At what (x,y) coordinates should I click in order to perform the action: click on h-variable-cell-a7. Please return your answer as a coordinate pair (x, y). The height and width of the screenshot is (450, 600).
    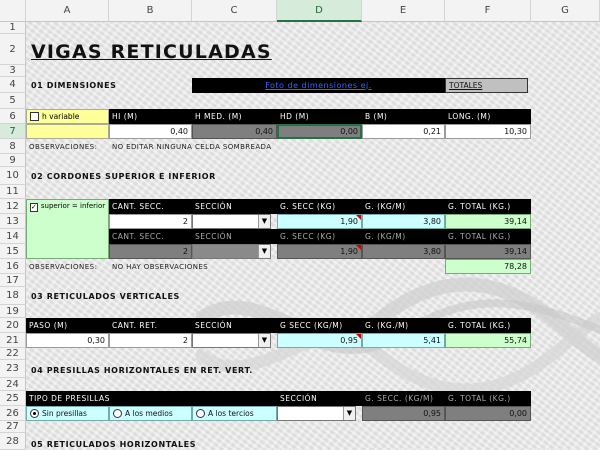
    Looking at the image, I should click on (67, 131).